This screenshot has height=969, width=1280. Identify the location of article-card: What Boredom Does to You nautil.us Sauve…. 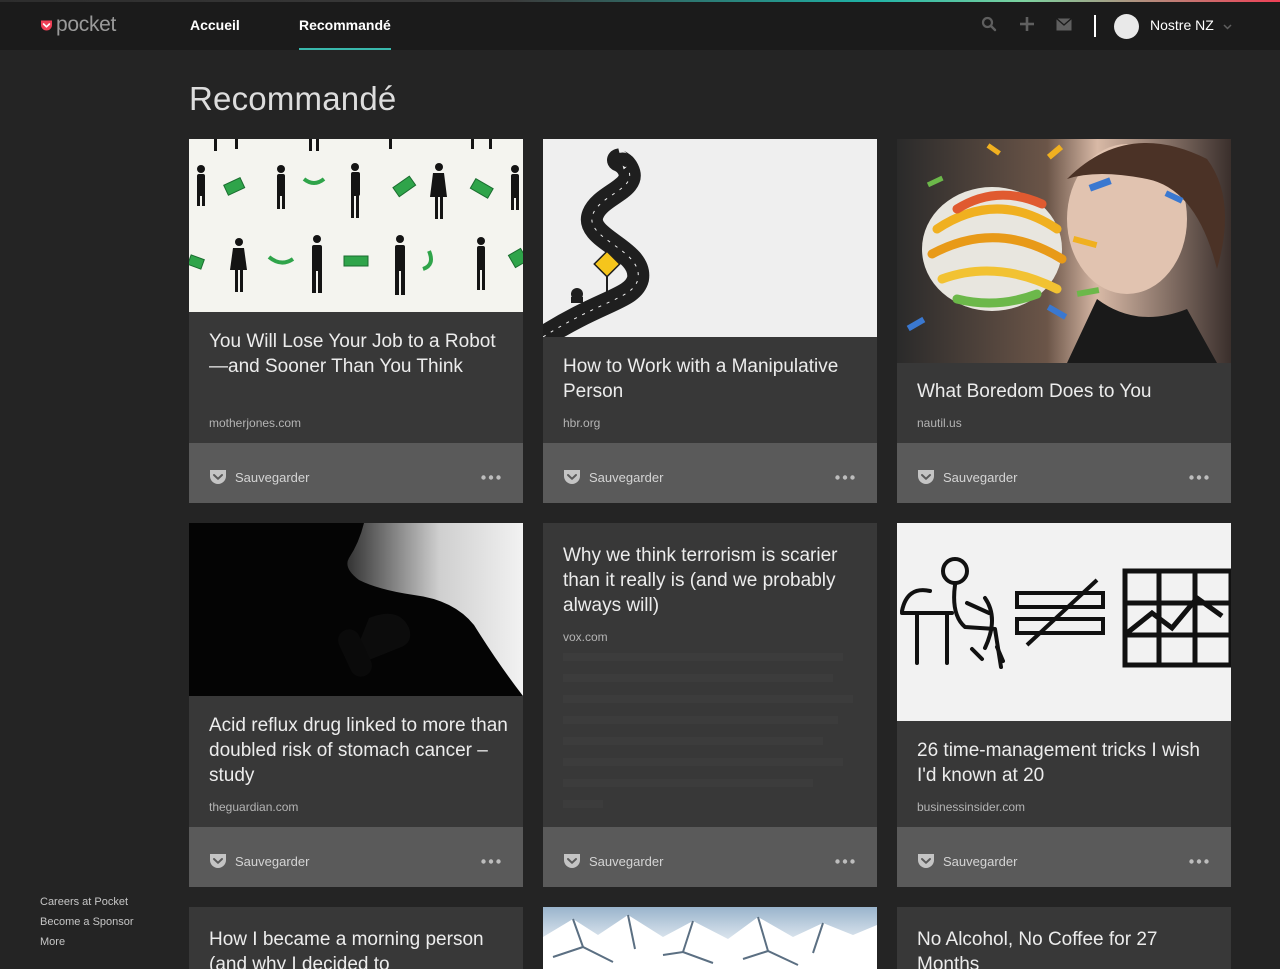
(1064, 321).